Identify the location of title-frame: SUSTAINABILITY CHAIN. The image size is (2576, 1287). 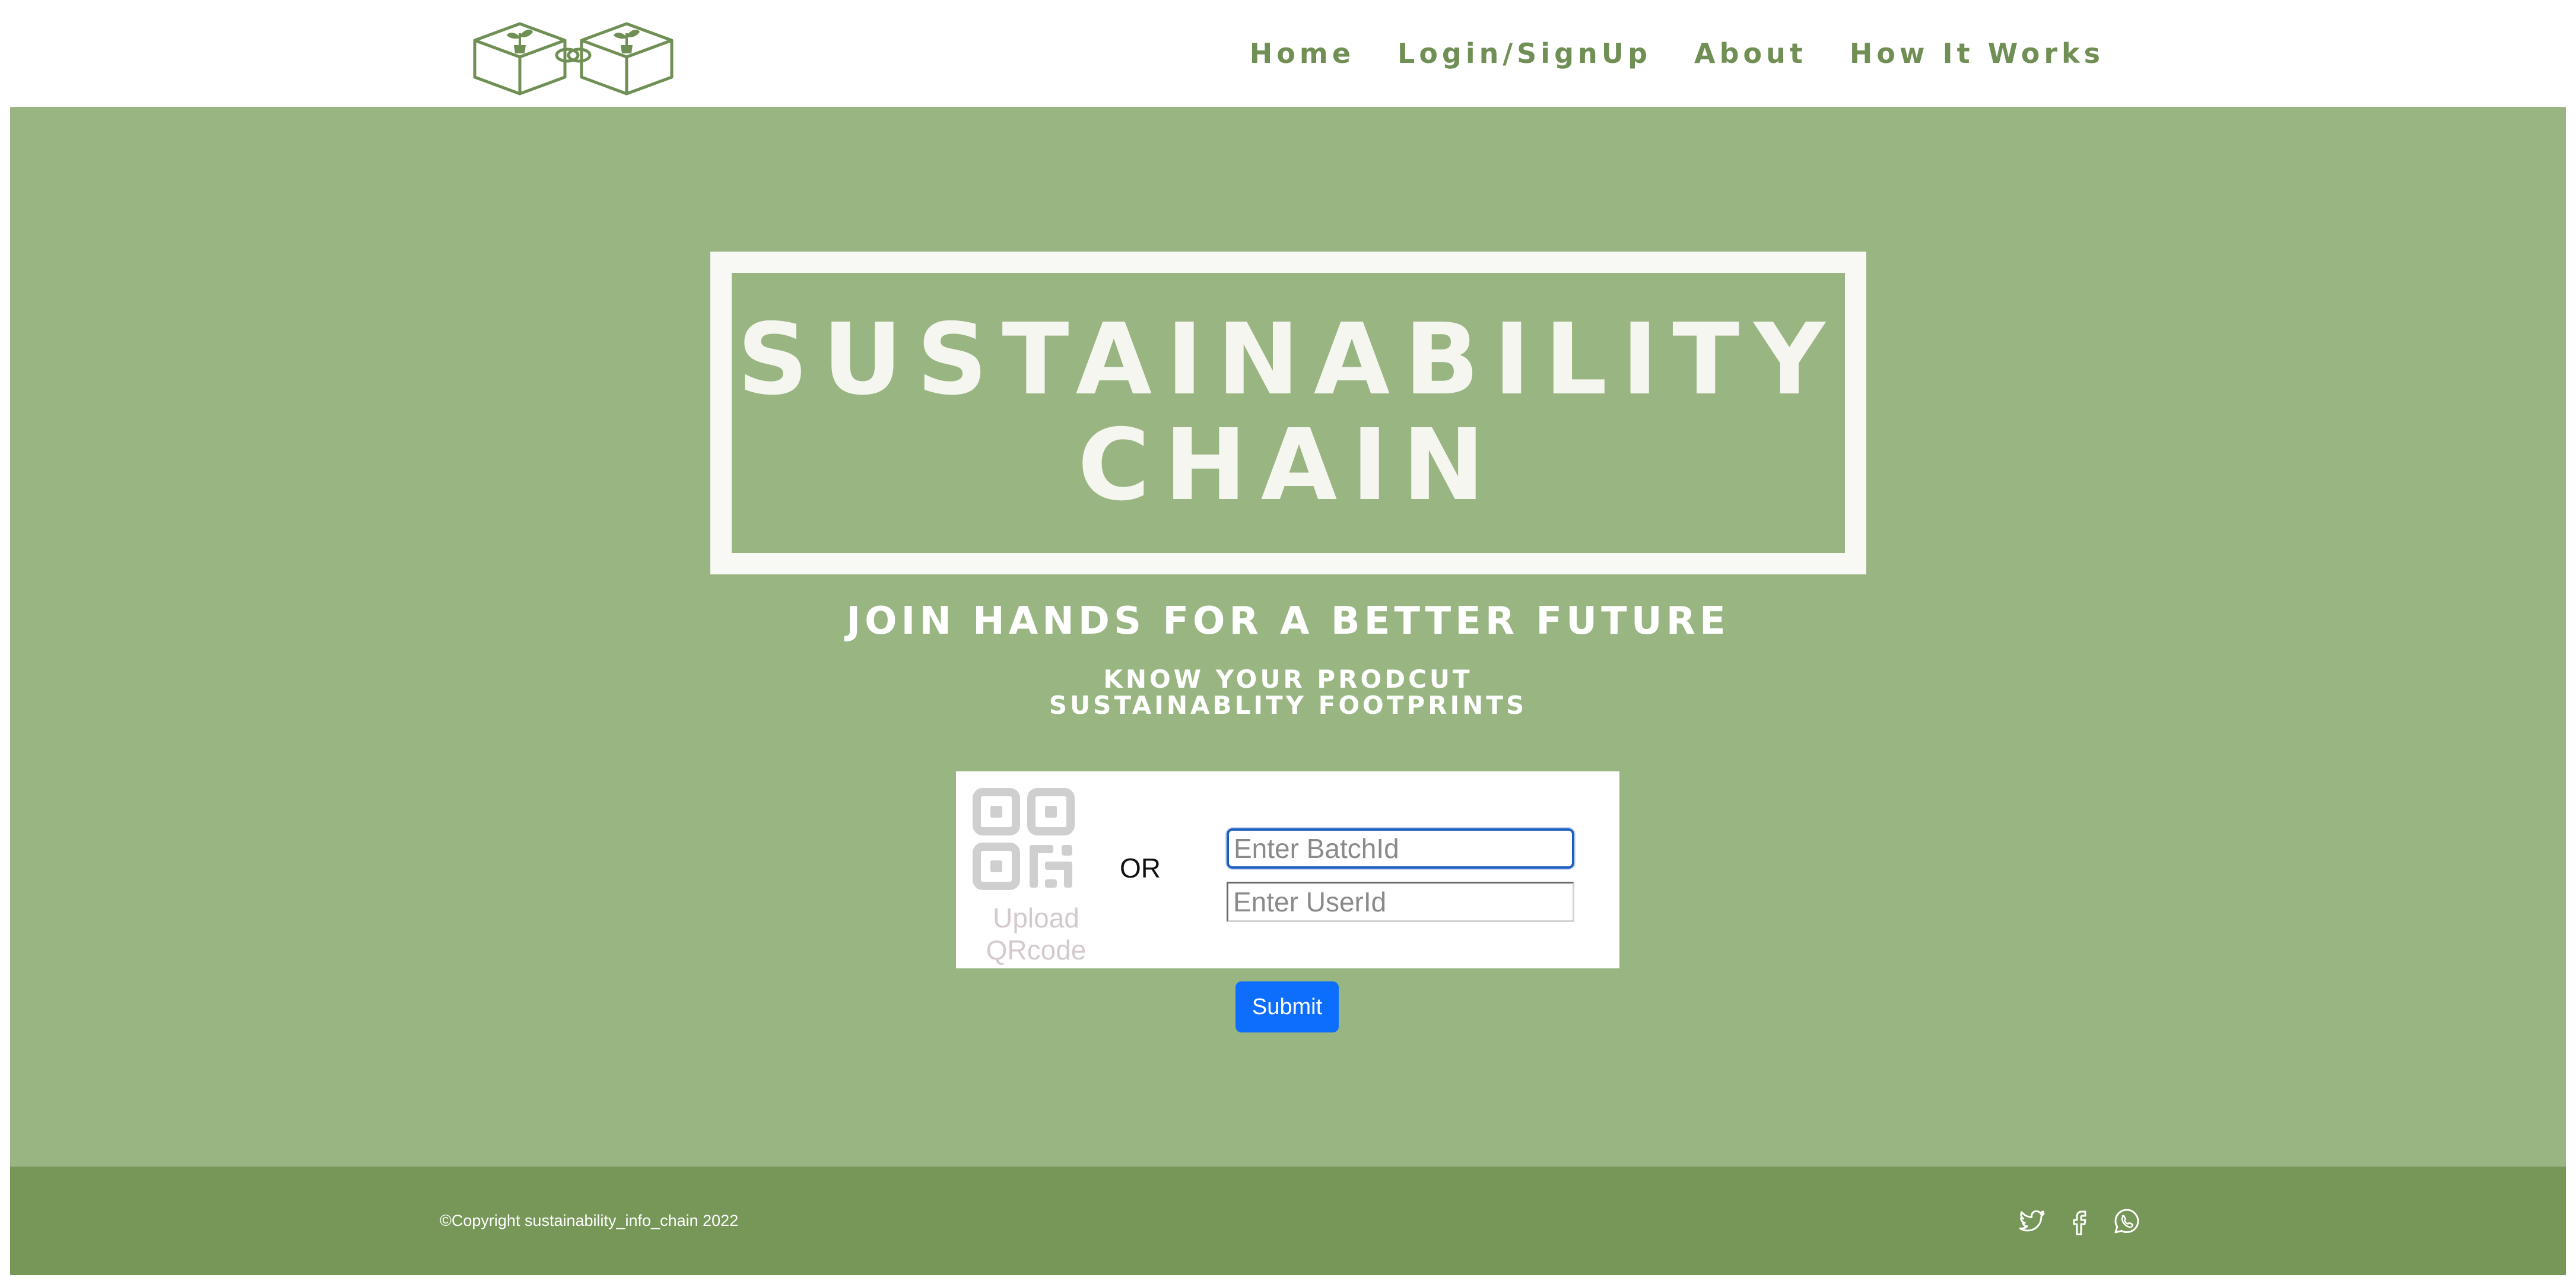
(1288, 413).